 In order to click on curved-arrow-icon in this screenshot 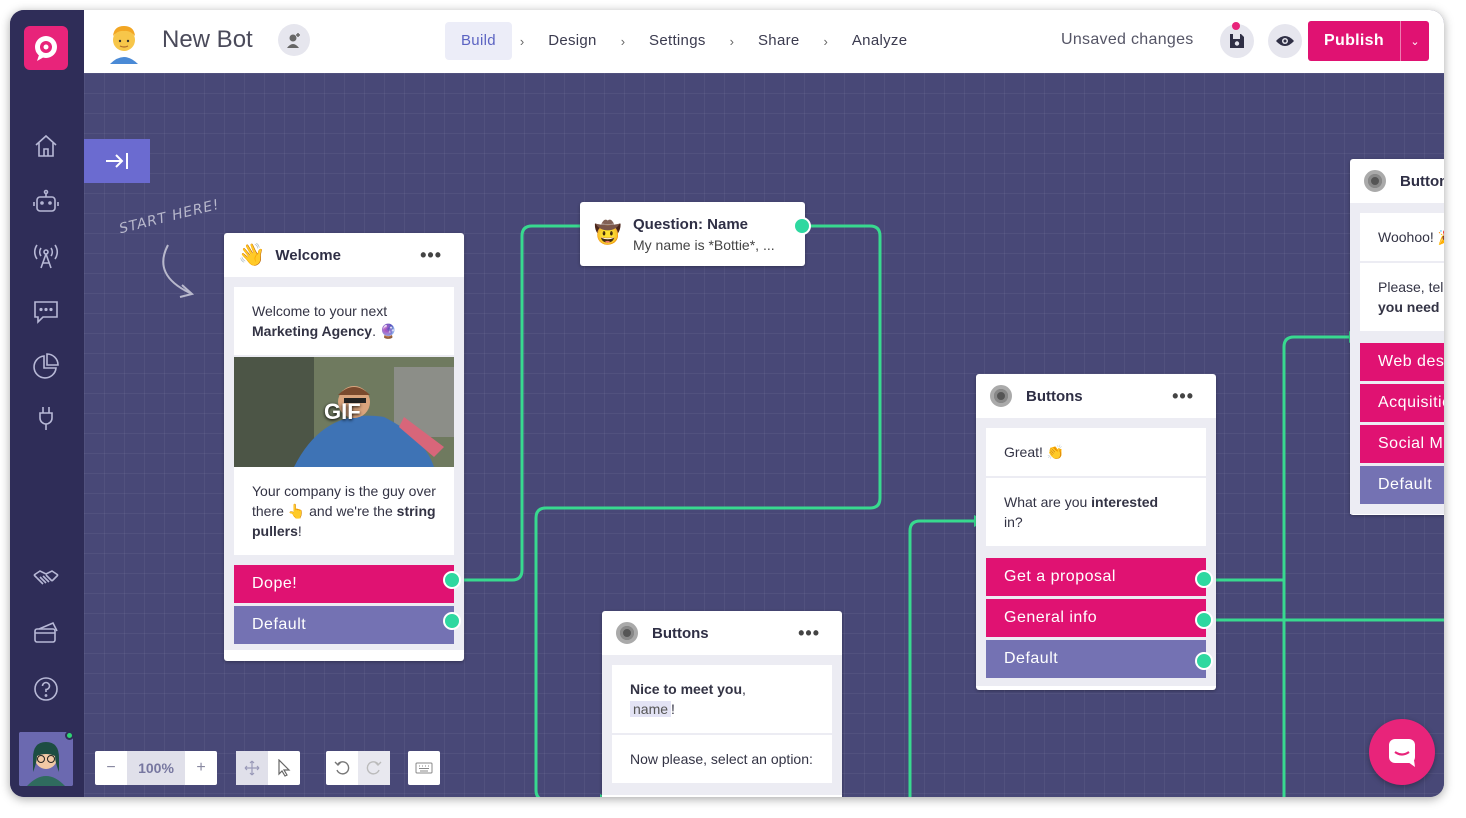, I will do `click(178, 271)`.